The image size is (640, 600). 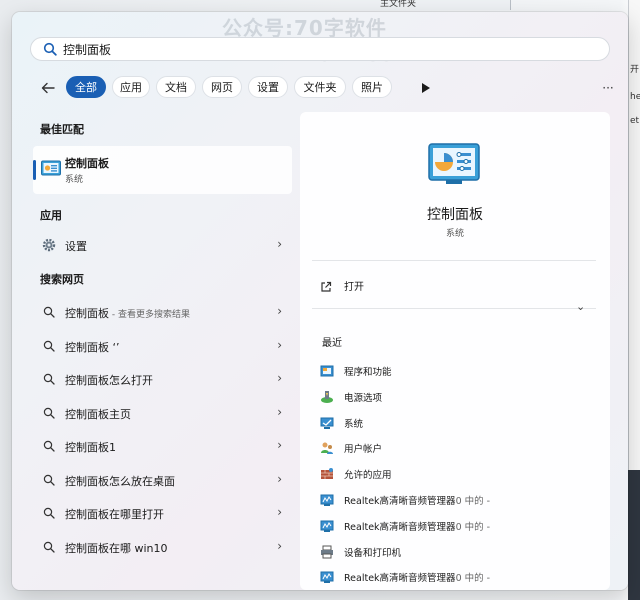 I want to click on recent-item-label: 设备和打印机, so click(x=372, y=552).